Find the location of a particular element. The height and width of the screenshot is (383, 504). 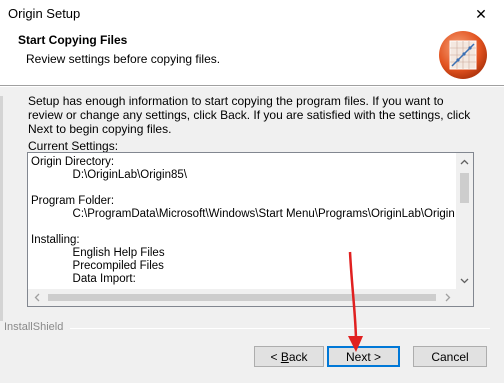

vertical-scroll-thumb is located at coordinates (464, 188).